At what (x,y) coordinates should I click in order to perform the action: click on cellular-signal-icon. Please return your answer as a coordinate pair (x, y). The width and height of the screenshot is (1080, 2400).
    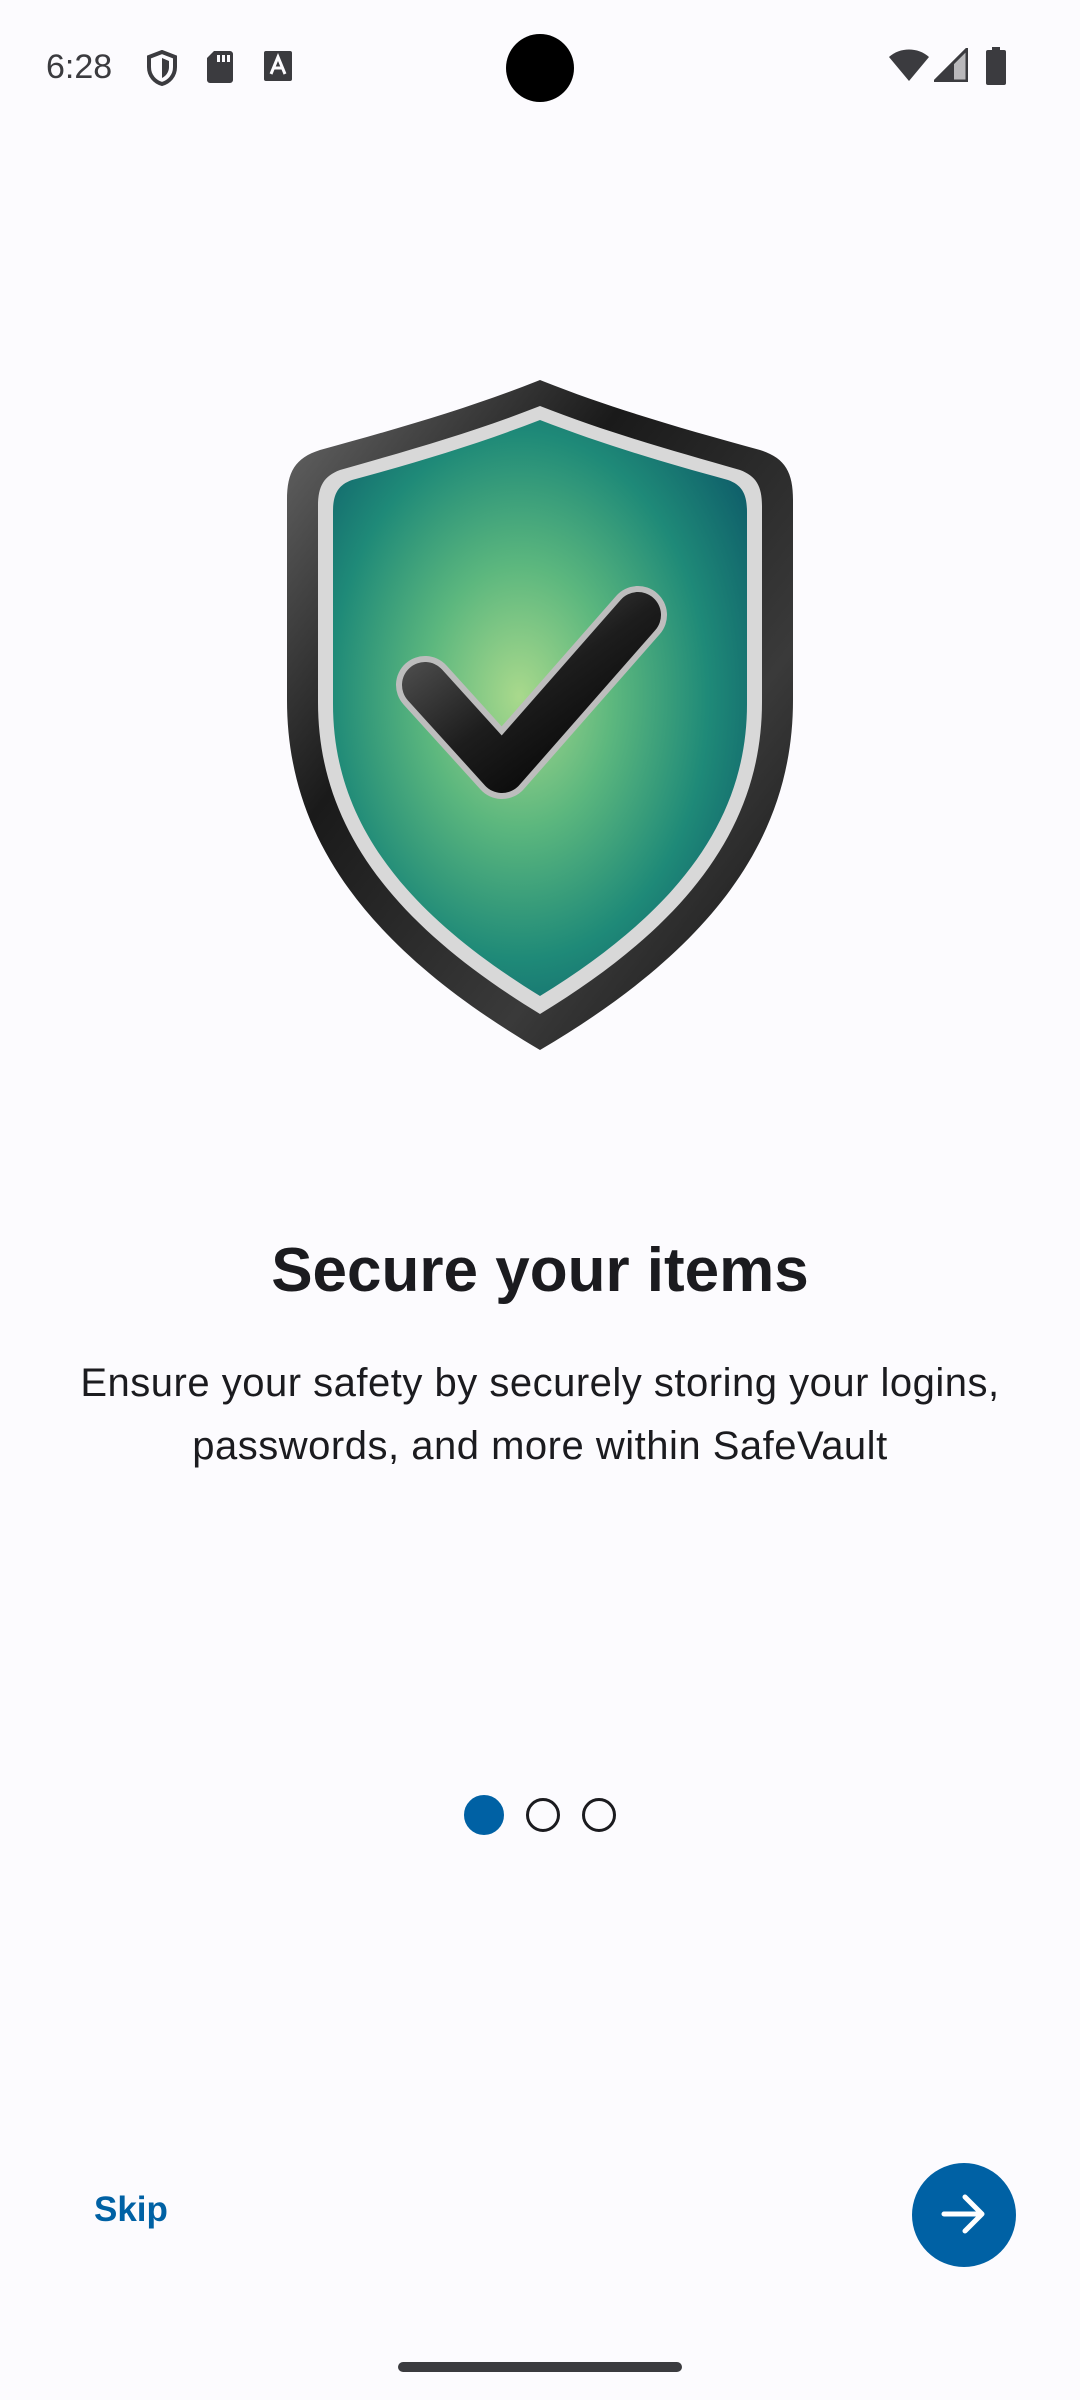
    Looking at the image, I should click on (950, 66).